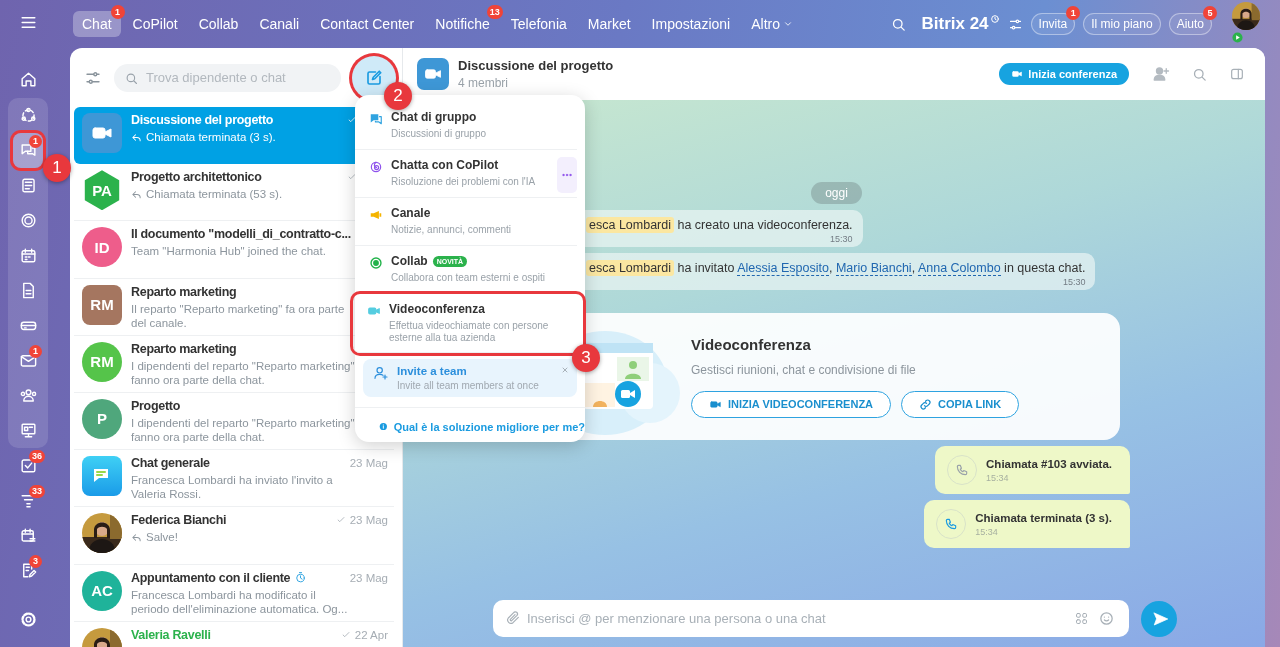 Image resolution: width=1280 pixels, height=647 pixels. What do you see at coordinates (28, 220) in the screenshot?
I see `ring-icon` at bounding box center [28, 220].